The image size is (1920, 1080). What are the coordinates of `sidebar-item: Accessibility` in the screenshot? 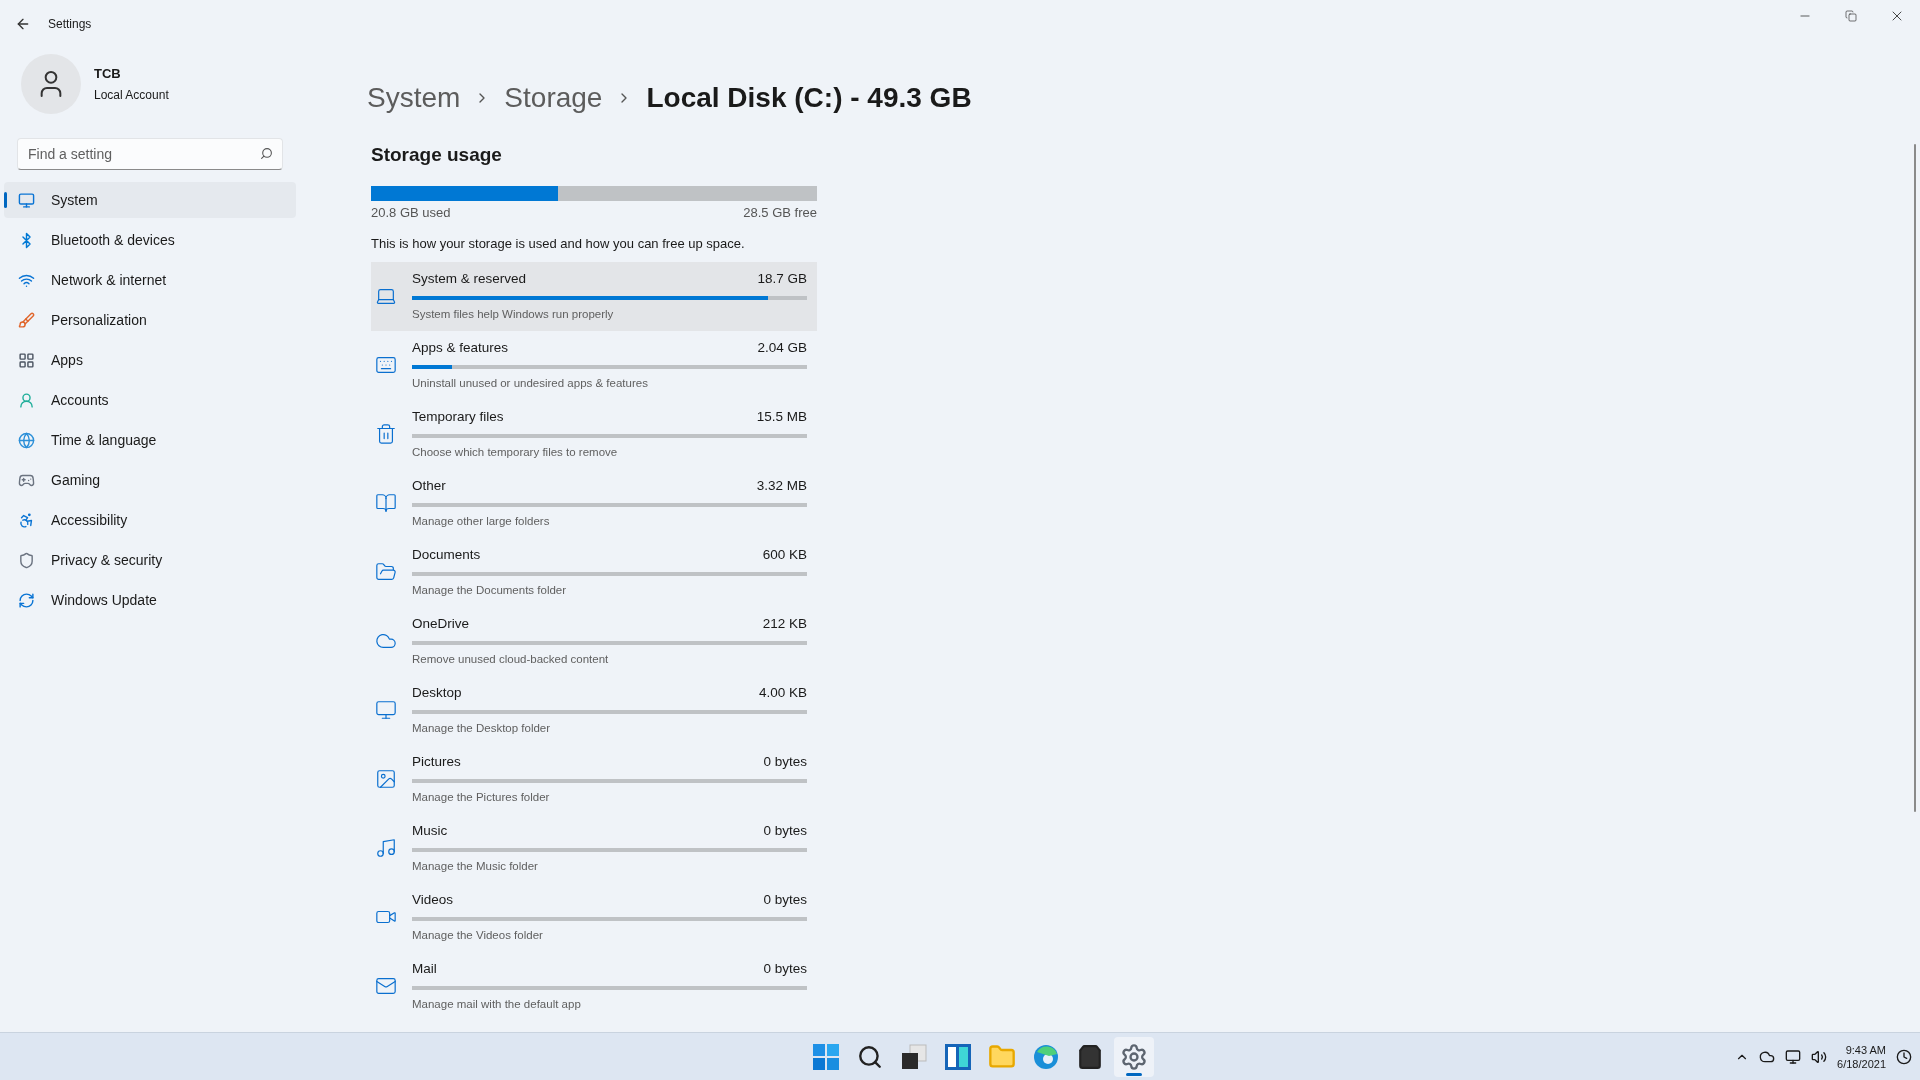 It's located at (150, 520).